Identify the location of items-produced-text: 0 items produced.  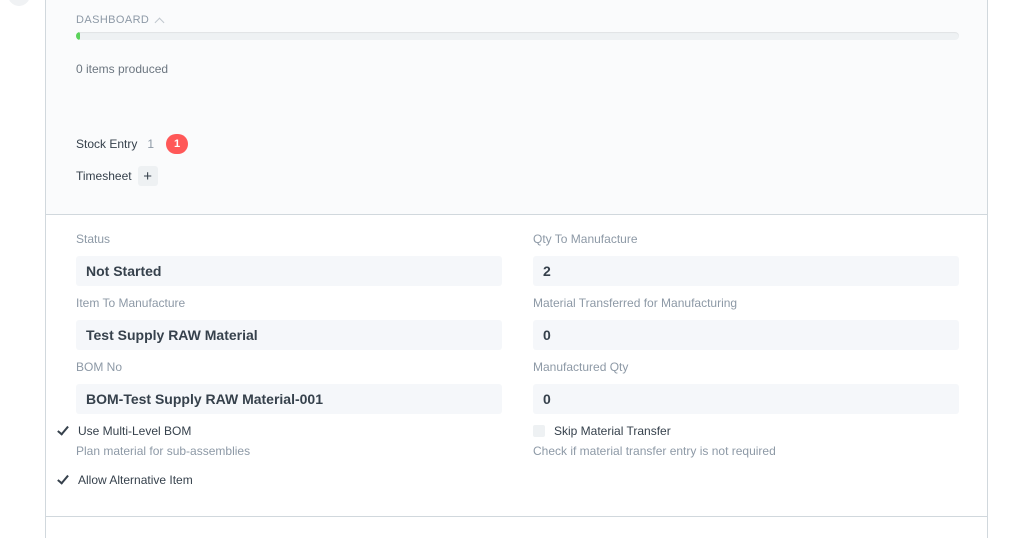
(122, 69).